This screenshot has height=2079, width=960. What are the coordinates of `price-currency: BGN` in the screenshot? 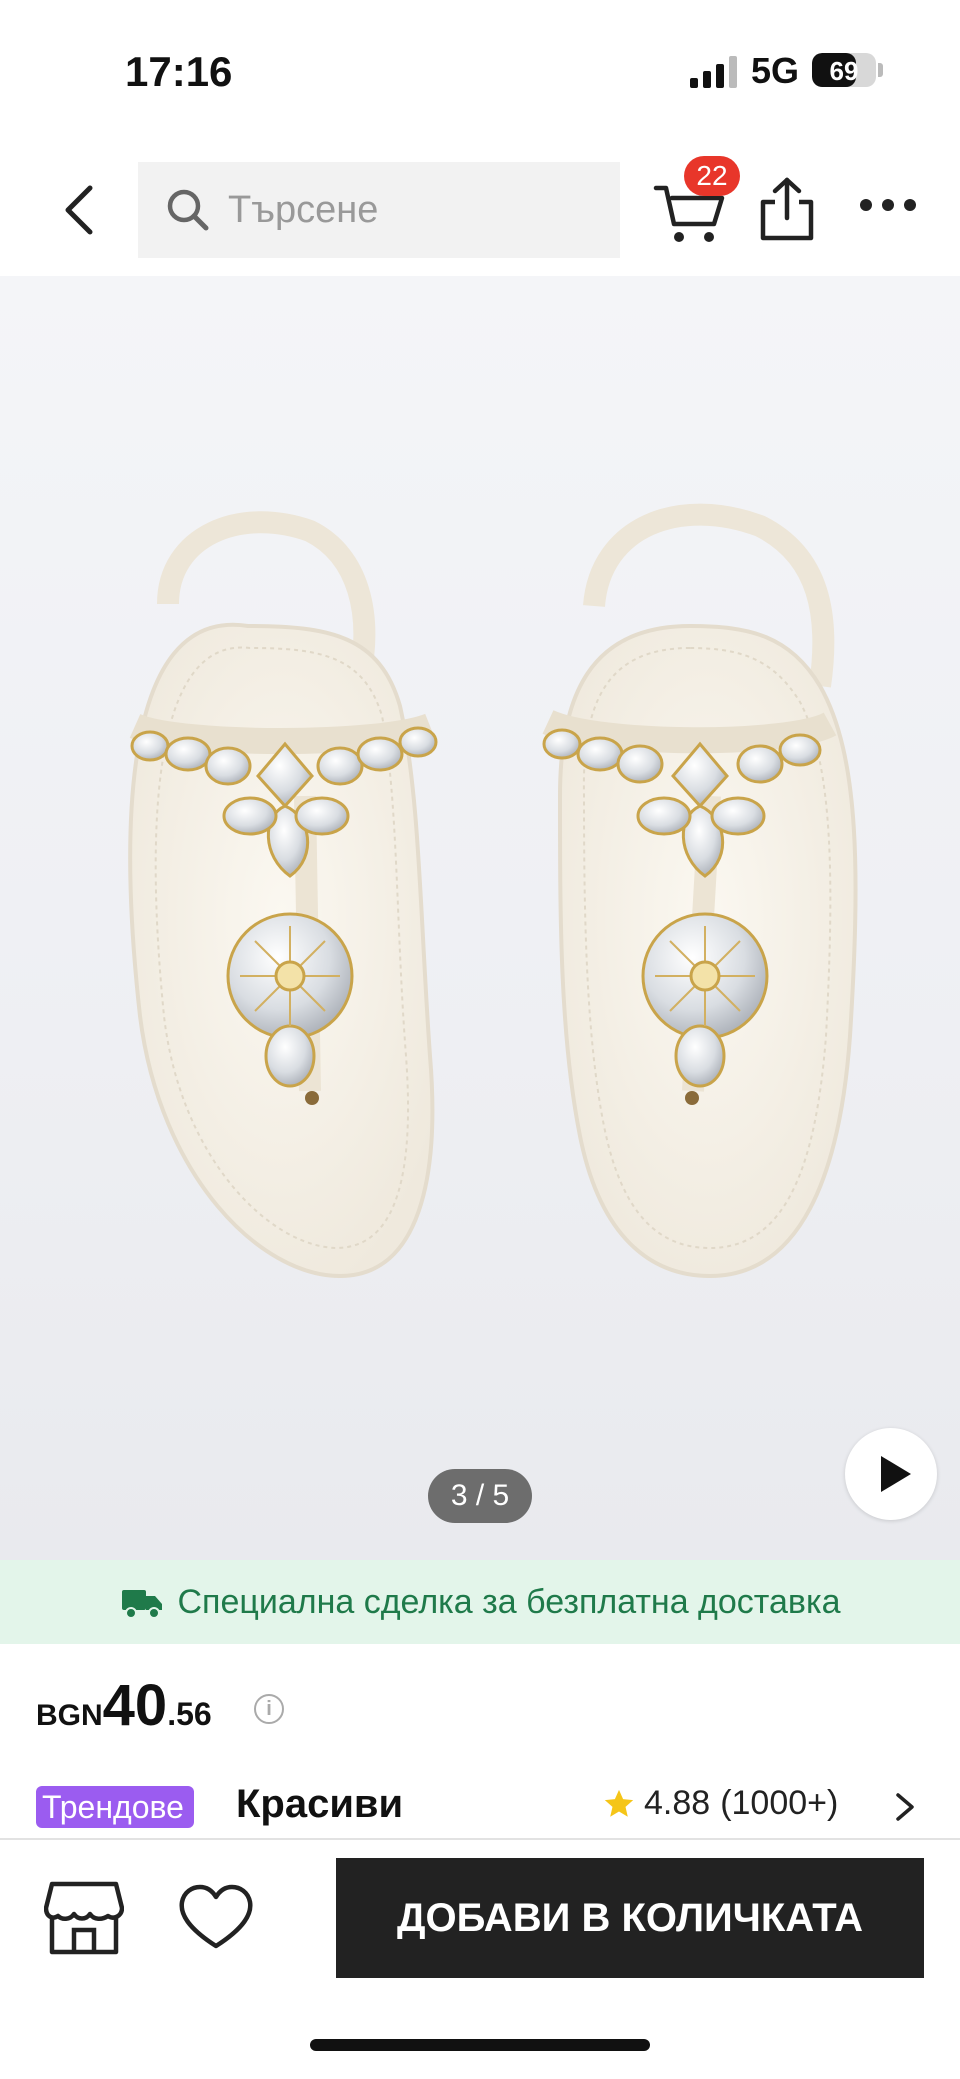 It's located at (69, 1715).